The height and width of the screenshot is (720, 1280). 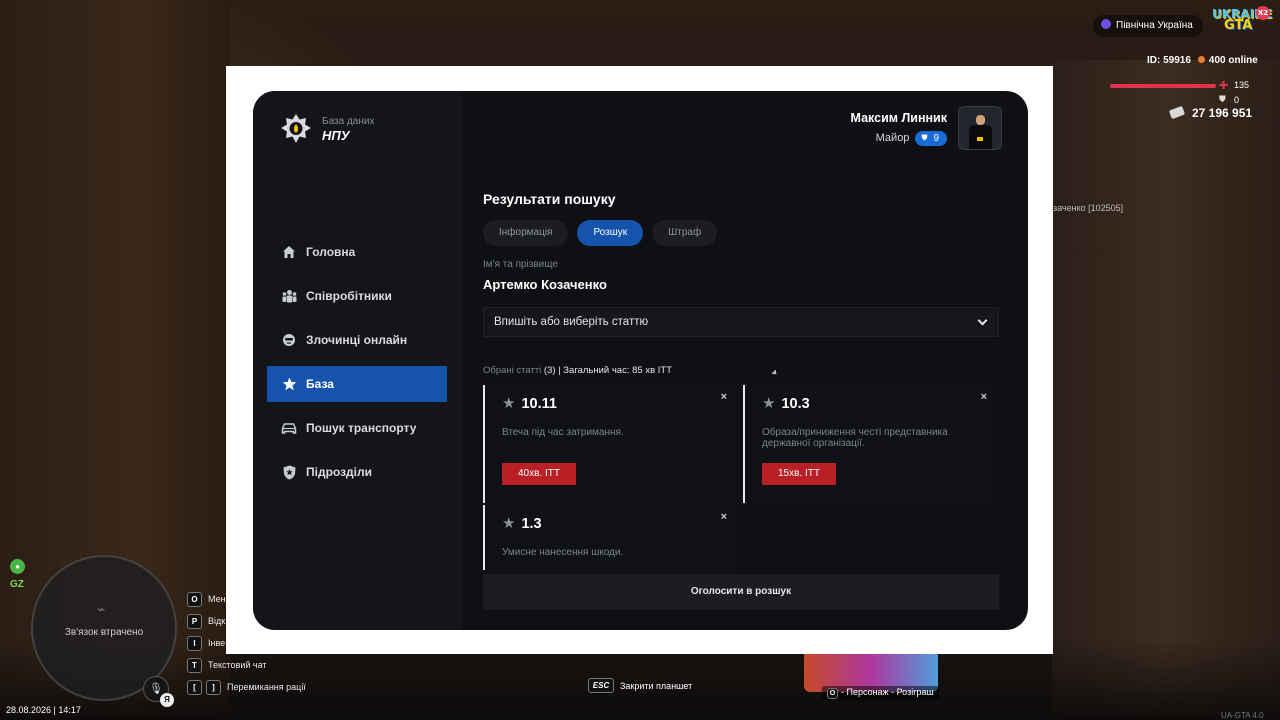 What do you see at coordinates (217, 599) in the screenshot?
I see `hotkey-label: Мен` at bounding box center [217, 599].